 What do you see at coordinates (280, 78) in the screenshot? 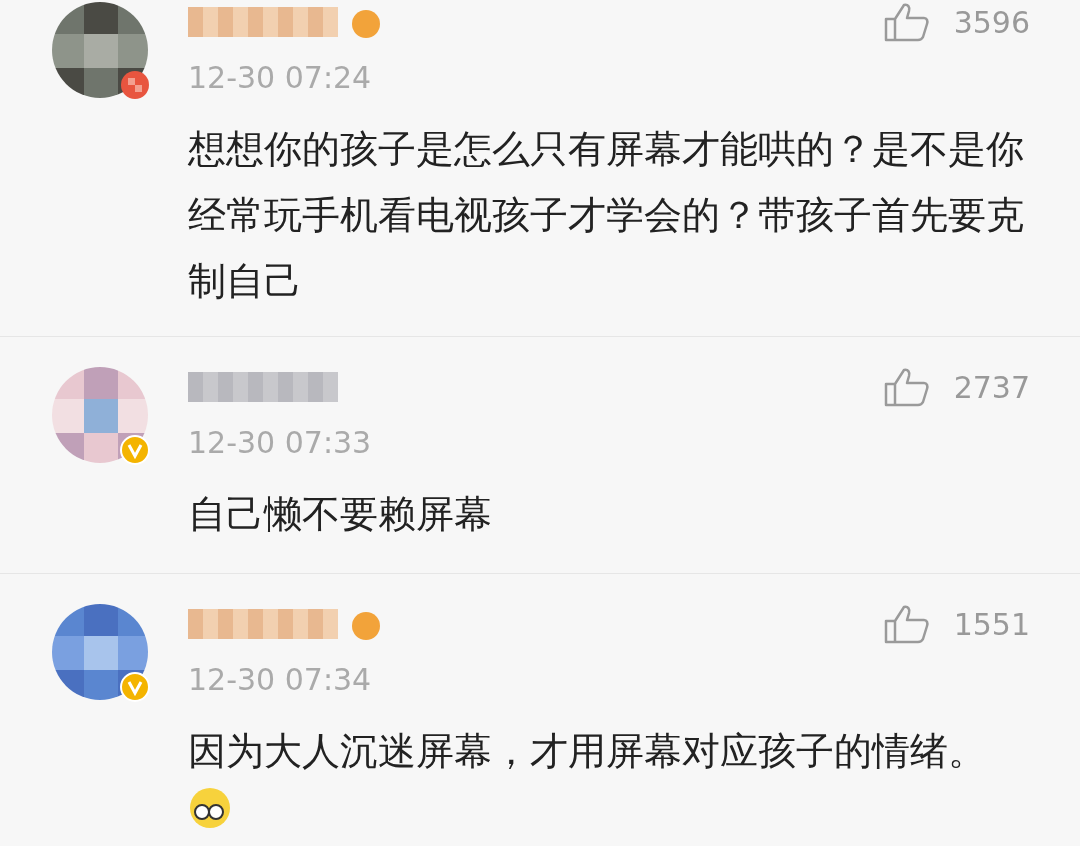
I see `comment-time: 12-30 07:24` at bounding box center [280, 78].